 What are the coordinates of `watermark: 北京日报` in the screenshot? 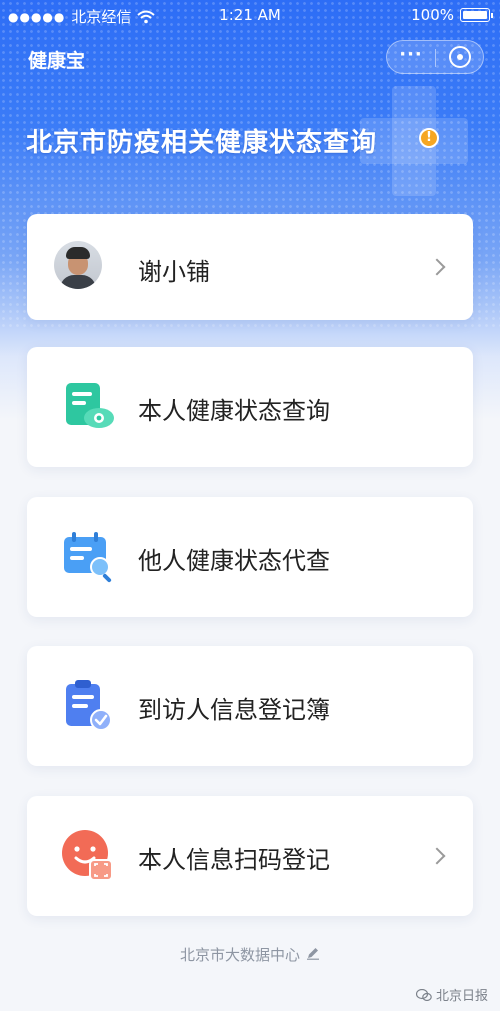 It's located at (451, 994).